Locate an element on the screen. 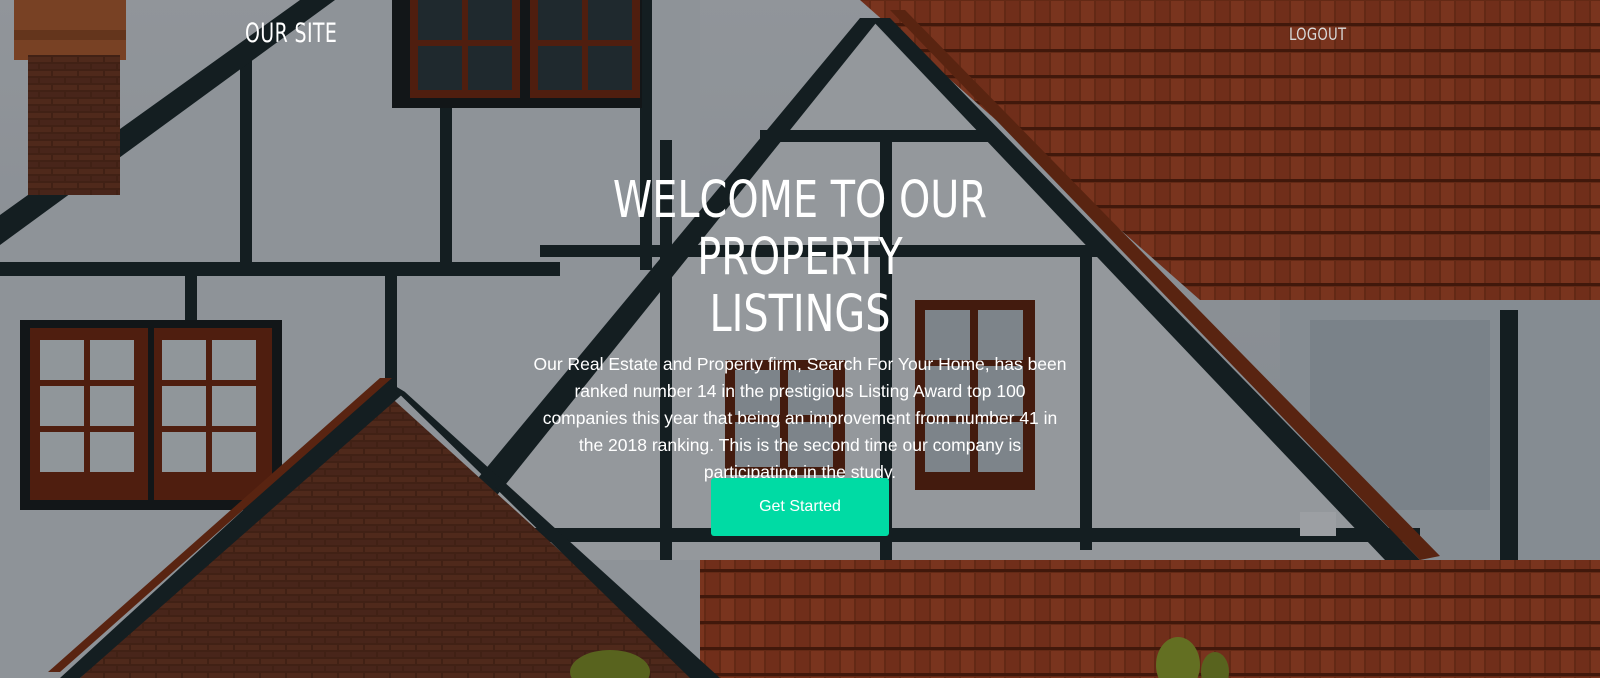 The width and height of the screenshot is (1600, 678). site-logo-link: OUR SITE is located at coordinates (291, 33).